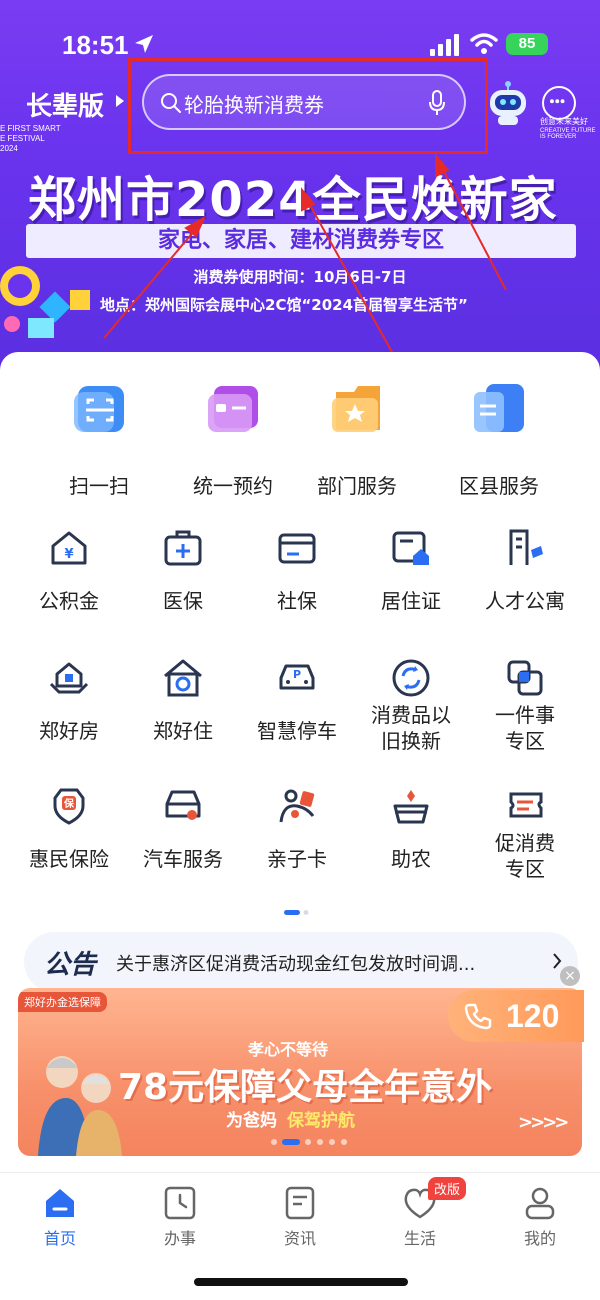 The width and height of the screenshot is (600, 1300). What do you see at coordinates (179, 1238) in the screenshot?
I see `tab-label: 办事` at bounding box center [179, 1238].